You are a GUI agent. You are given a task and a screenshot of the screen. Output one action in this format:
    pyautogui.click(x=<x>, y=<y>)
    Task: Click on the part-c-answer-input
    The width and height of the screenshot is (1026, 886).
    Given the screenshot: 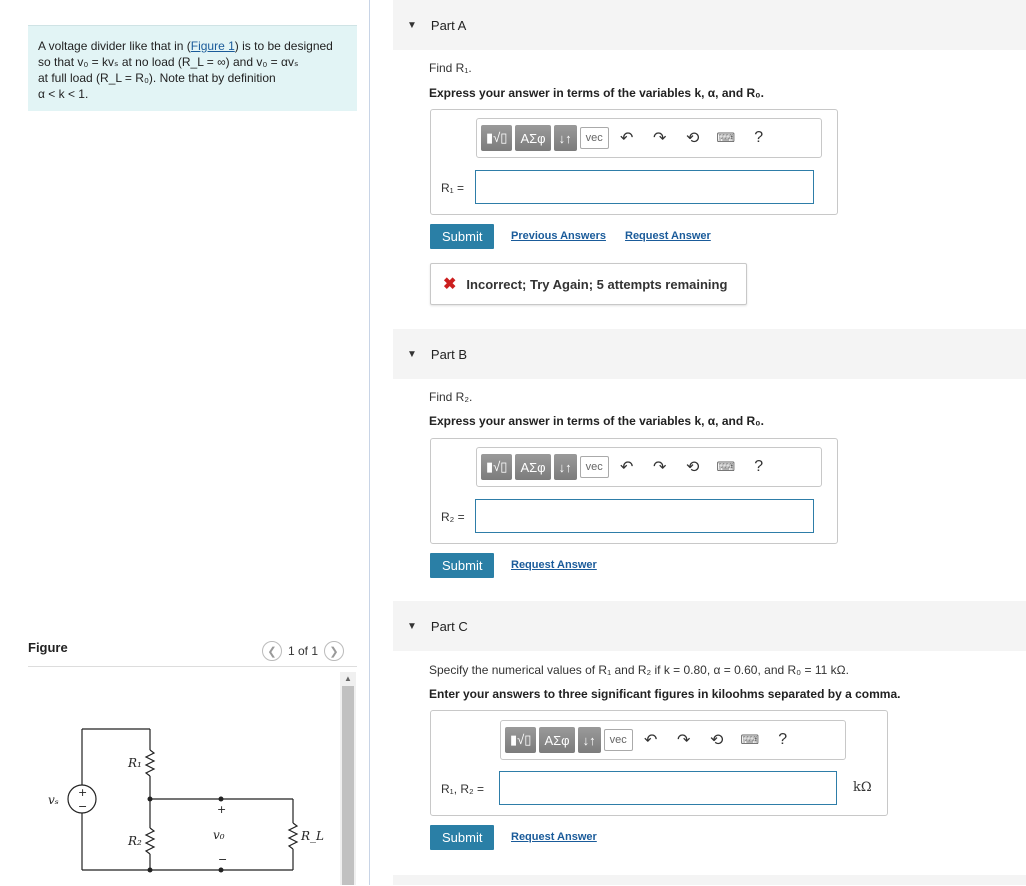 What is the action you would take?
    pyautogui.click(x=668, y=788)
    